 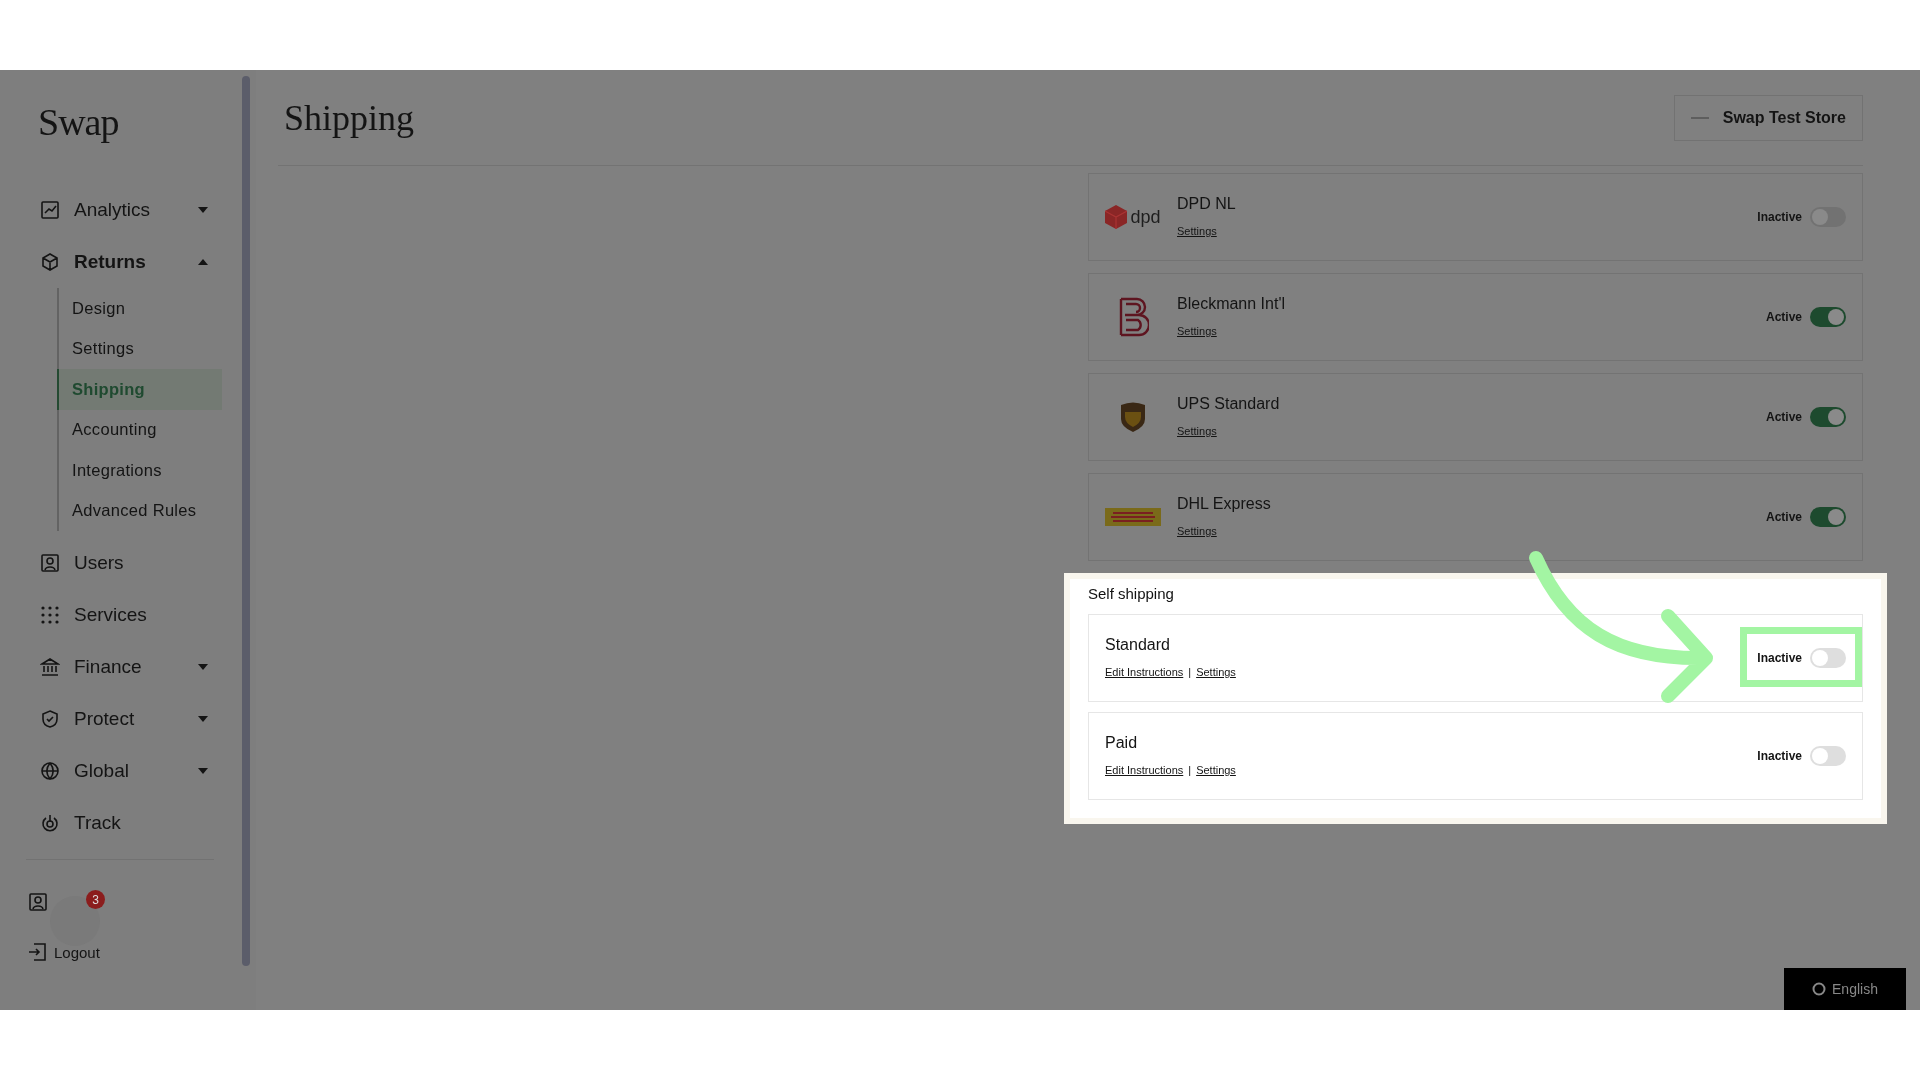 What do you see at coordinates (1133, 417) in the screenshot?
I see `shield-logo-icon` at bounding box center [1133, 417].